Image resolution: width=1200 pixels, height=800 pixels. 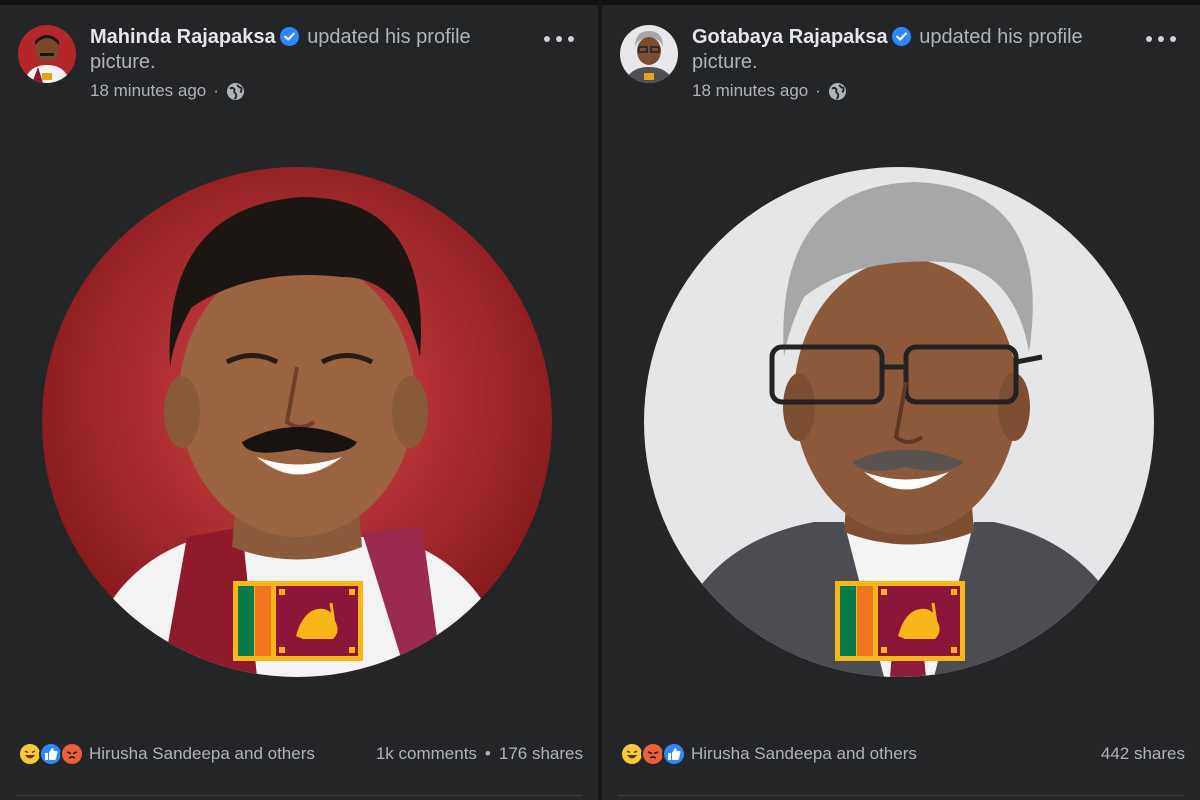 I want to click on comments-count: 1k comments, so click(x=426, y=754).